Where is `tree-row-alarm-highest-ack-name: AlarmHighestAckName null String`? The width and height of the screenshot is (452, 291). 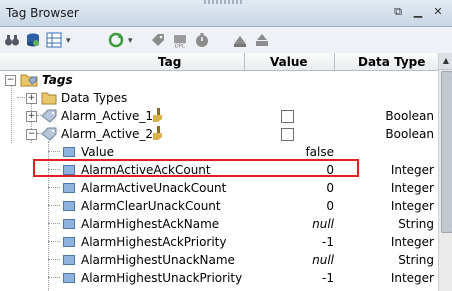
tree-row-alarm-highest-ack-name: AlarmHighestAckName null String is located at coordinates (219, 224).